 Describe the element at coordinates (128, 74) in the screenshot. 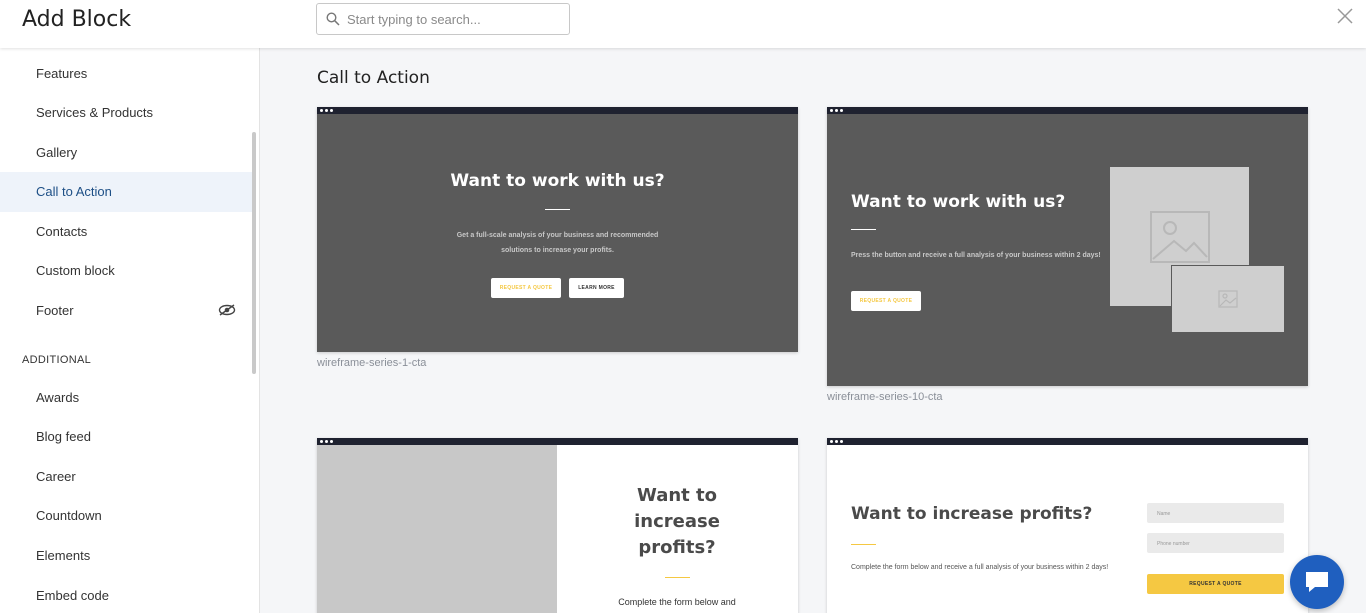

I see `sidebar-item-features: Features` at that location.